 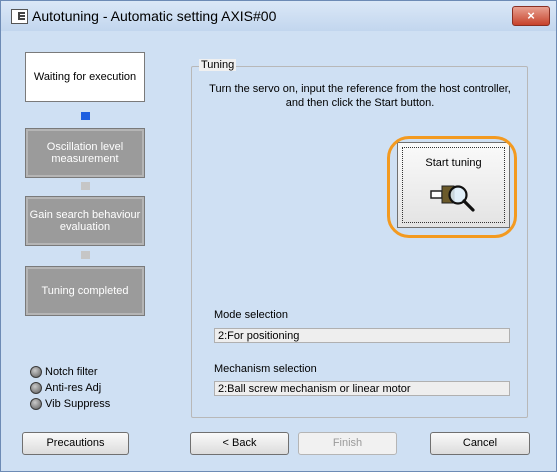 I want to click on notch-filter-label: Notch filter, so click(x=71, y=372).